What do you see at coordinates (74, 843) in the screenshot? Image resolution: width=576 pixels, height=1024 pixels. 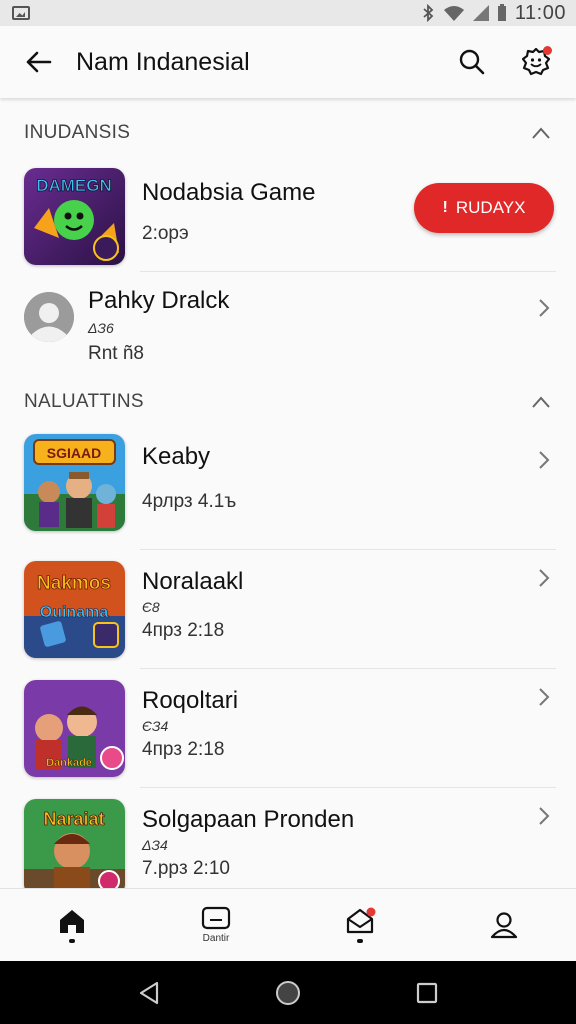 I see `game-thumbnail: Naraiat` at bounding box center [74, 843].